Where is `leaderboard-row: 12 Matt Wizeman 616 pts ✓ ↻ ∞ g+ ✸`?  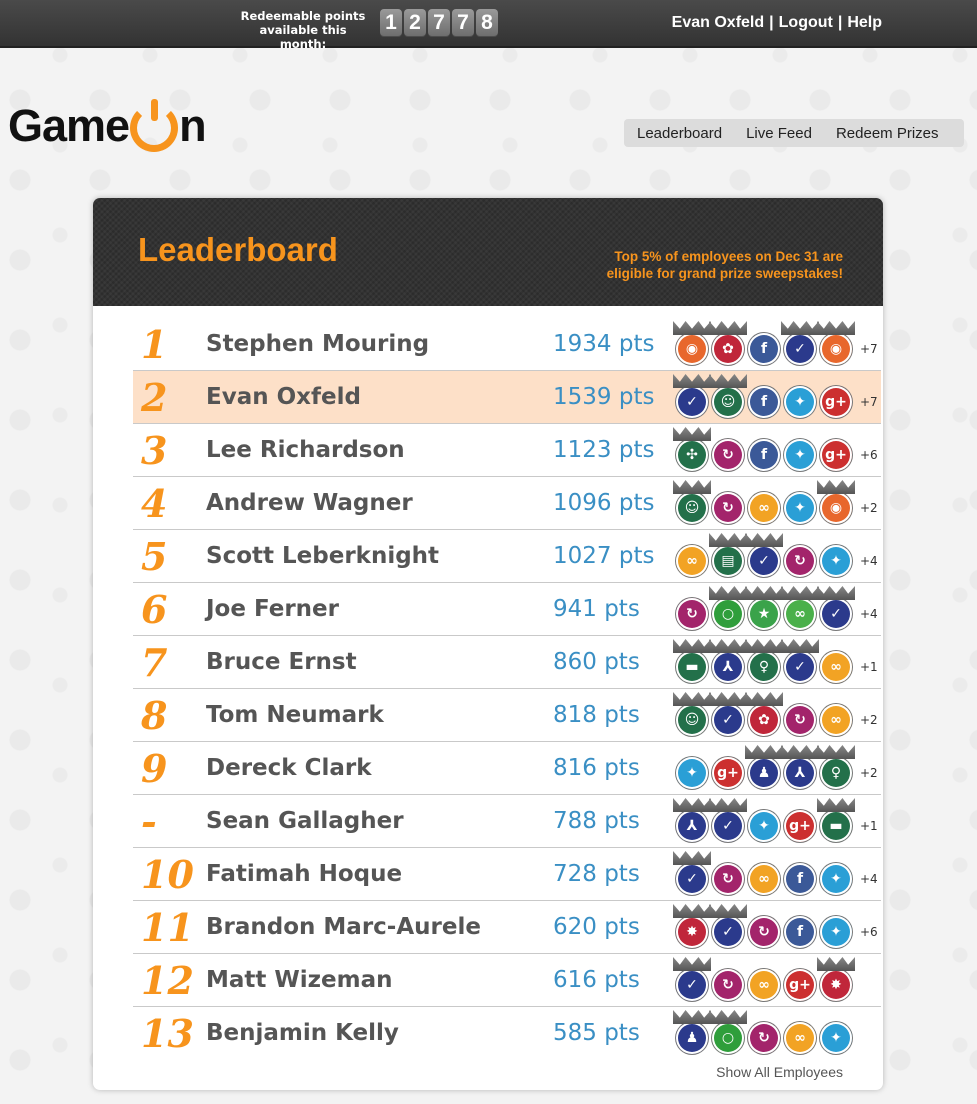 leaderboard-row: 12 Matt Wizeman 616 pts ✓ ↻ ∞ g+ ✸ is located at coordinates (507, 980).